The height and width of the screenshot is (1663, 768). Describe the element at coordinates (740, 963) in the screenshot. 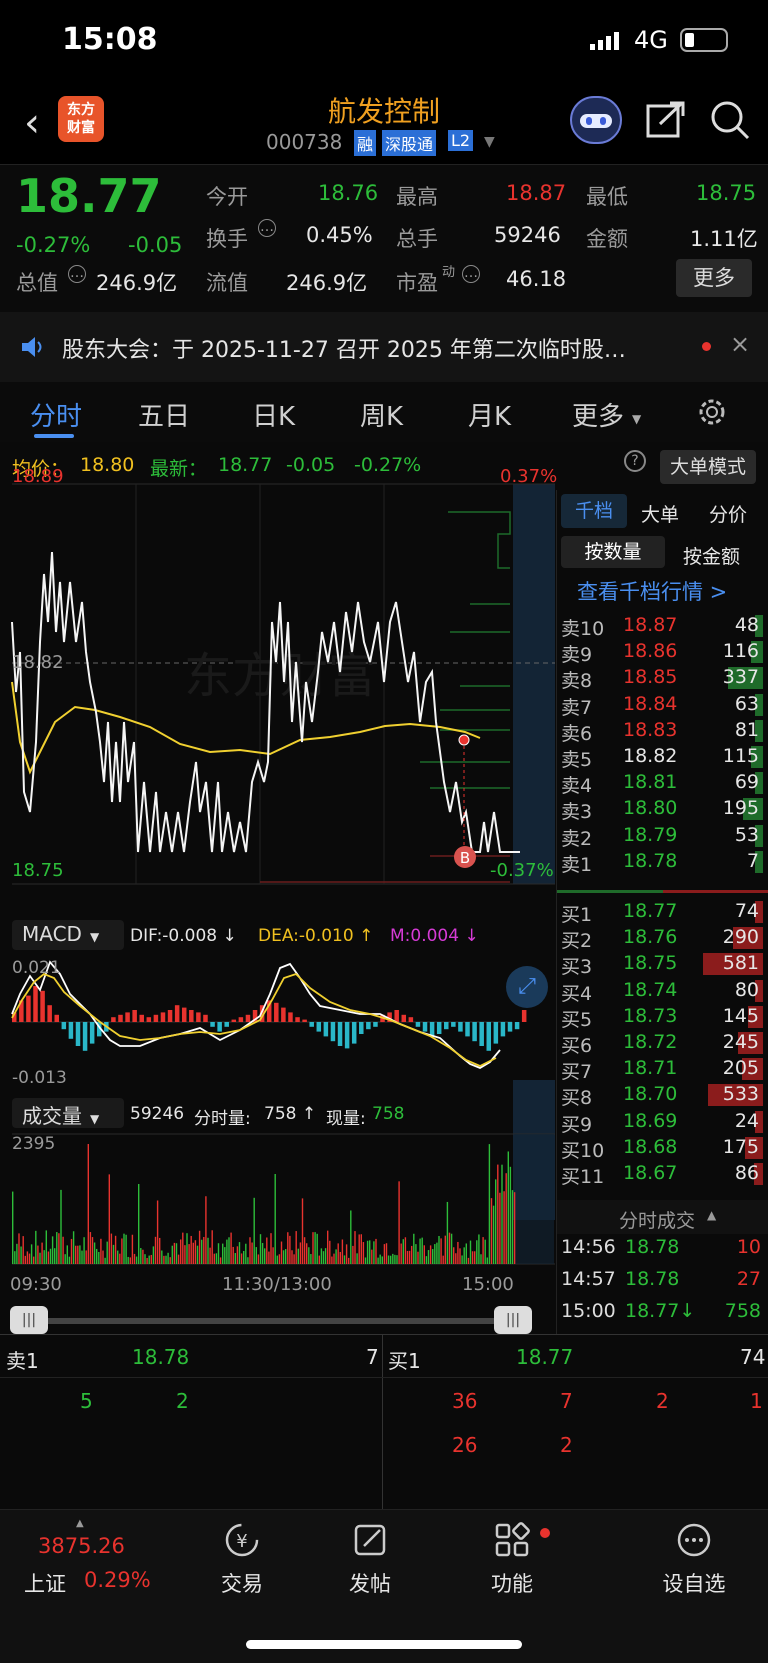

I see `bid-volume: 581` at that location.